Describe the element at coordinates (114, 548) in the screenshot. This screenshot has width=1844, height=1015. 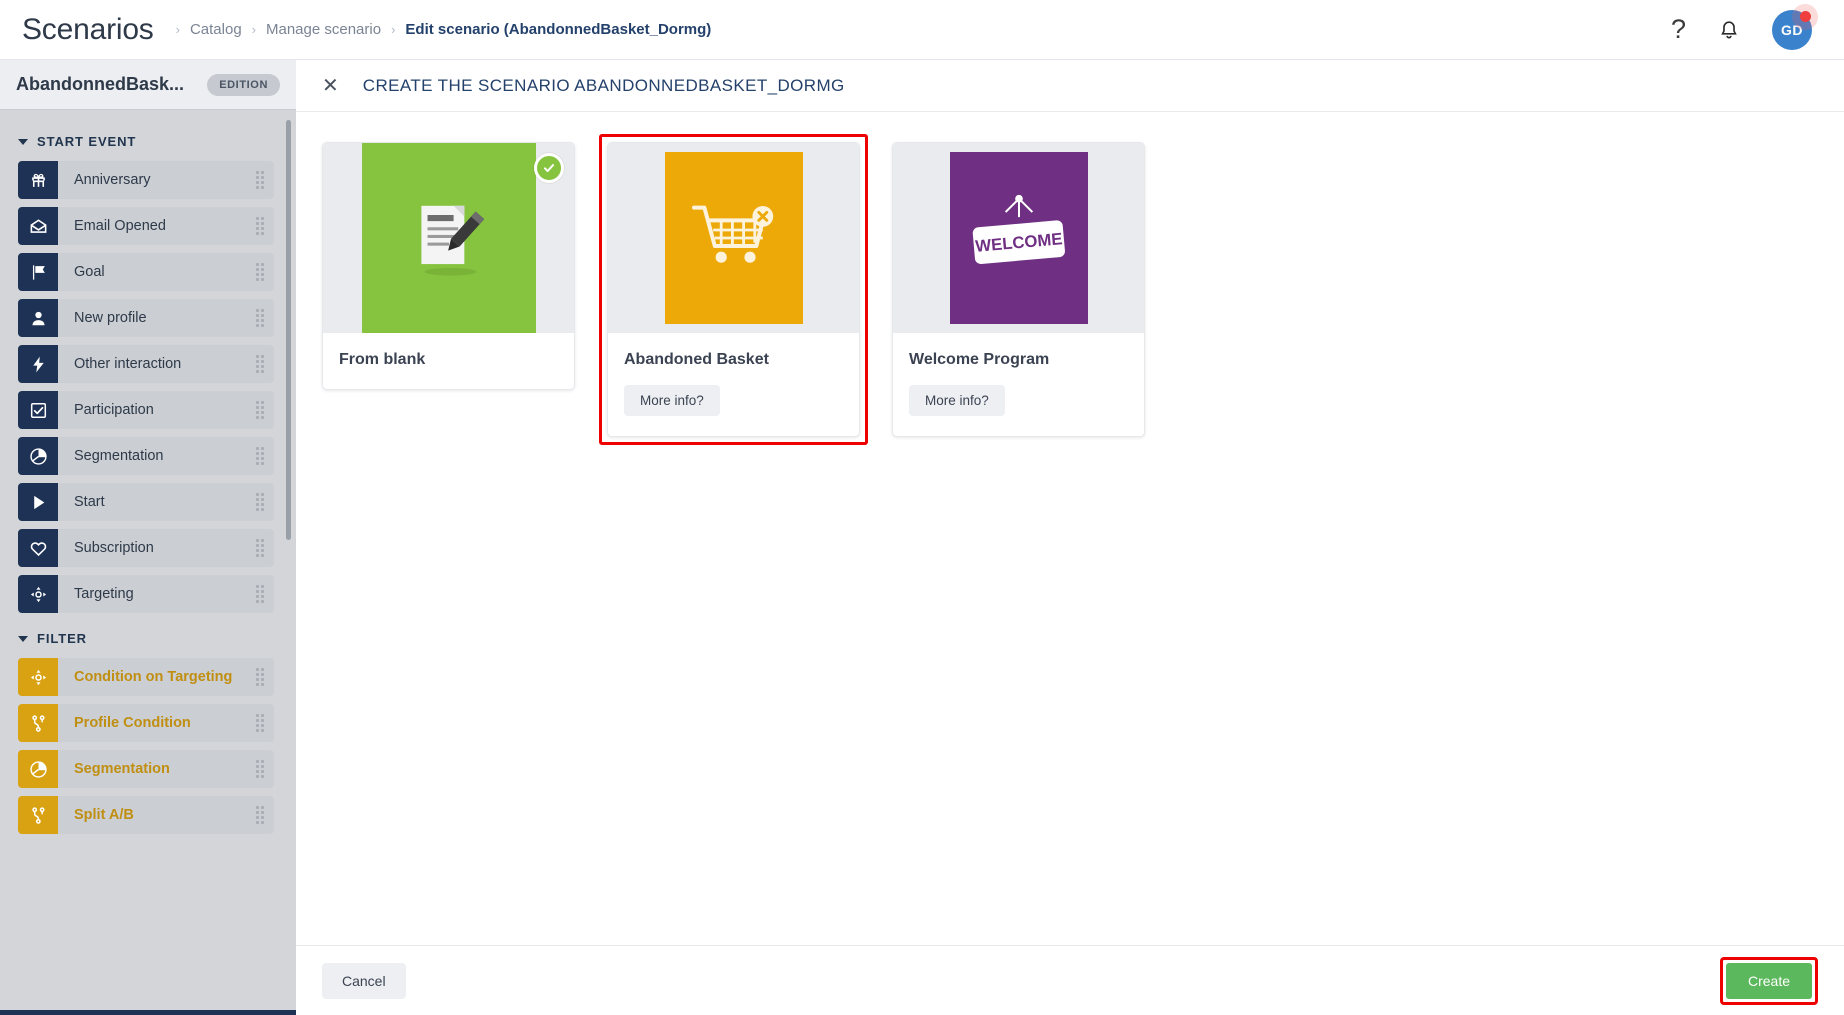
I see `sidebar-item-label: Subscription` at that location.